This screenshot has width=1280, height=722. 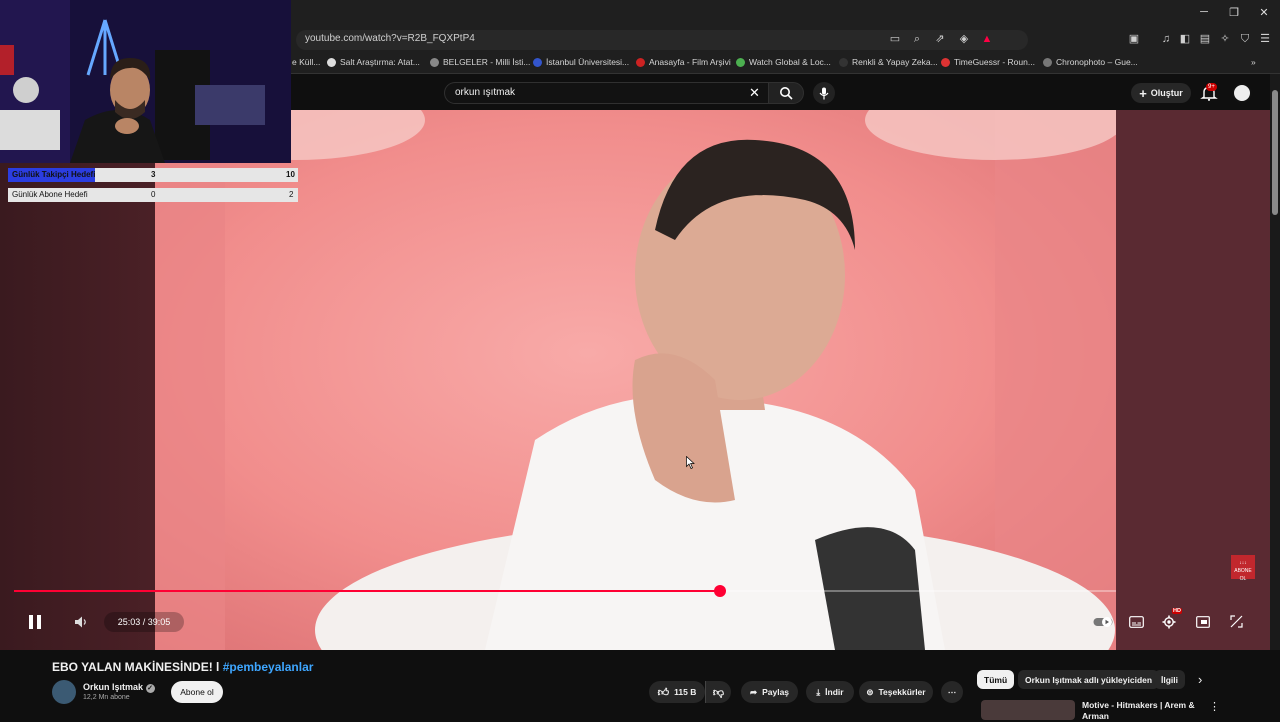 I want to click on subscriber-goal-label: Günlük Abone Hedefi, so click(x=50, y=194).